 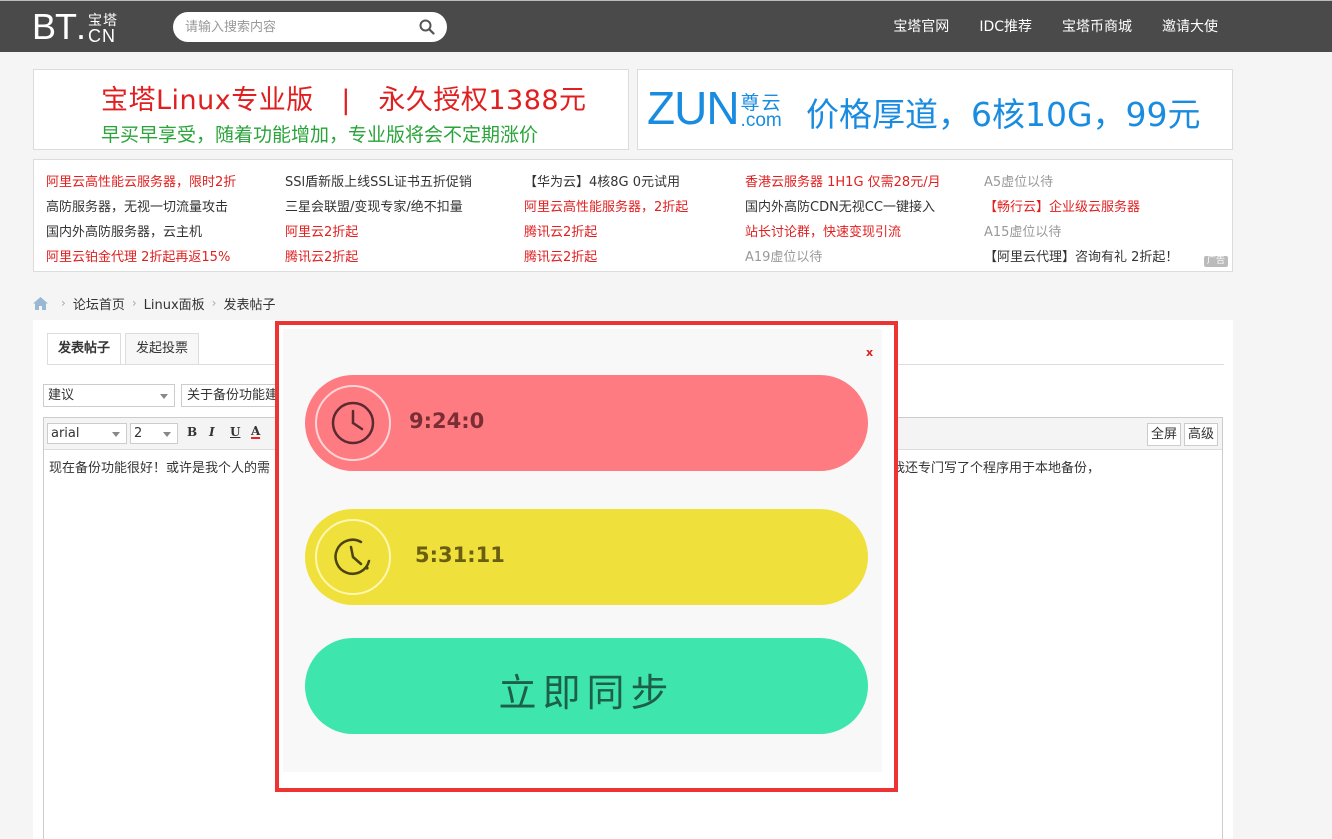 What do you see at coordinates (1097, 27) in the screenshot?
I see `nav-coin-store: 宝塔币商城` at bounding box center [1097, 27].